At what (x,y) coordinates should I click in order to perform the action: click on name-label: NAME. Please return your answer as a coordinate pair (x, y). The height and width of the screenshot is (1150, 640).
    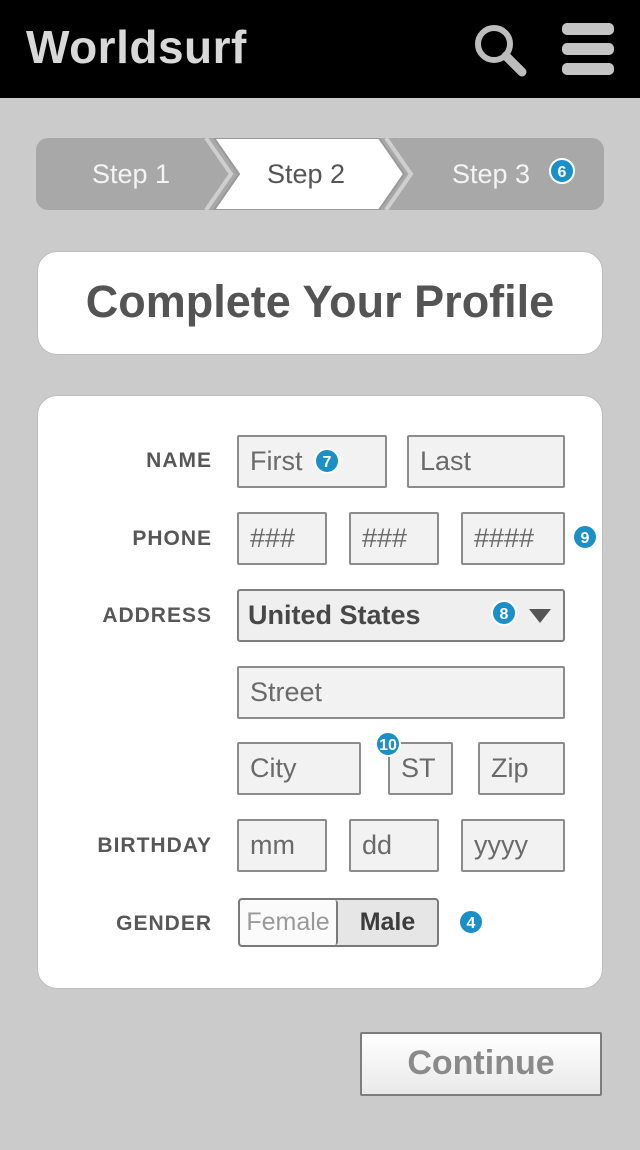
    Looking at the image, I should click on (179, 460).